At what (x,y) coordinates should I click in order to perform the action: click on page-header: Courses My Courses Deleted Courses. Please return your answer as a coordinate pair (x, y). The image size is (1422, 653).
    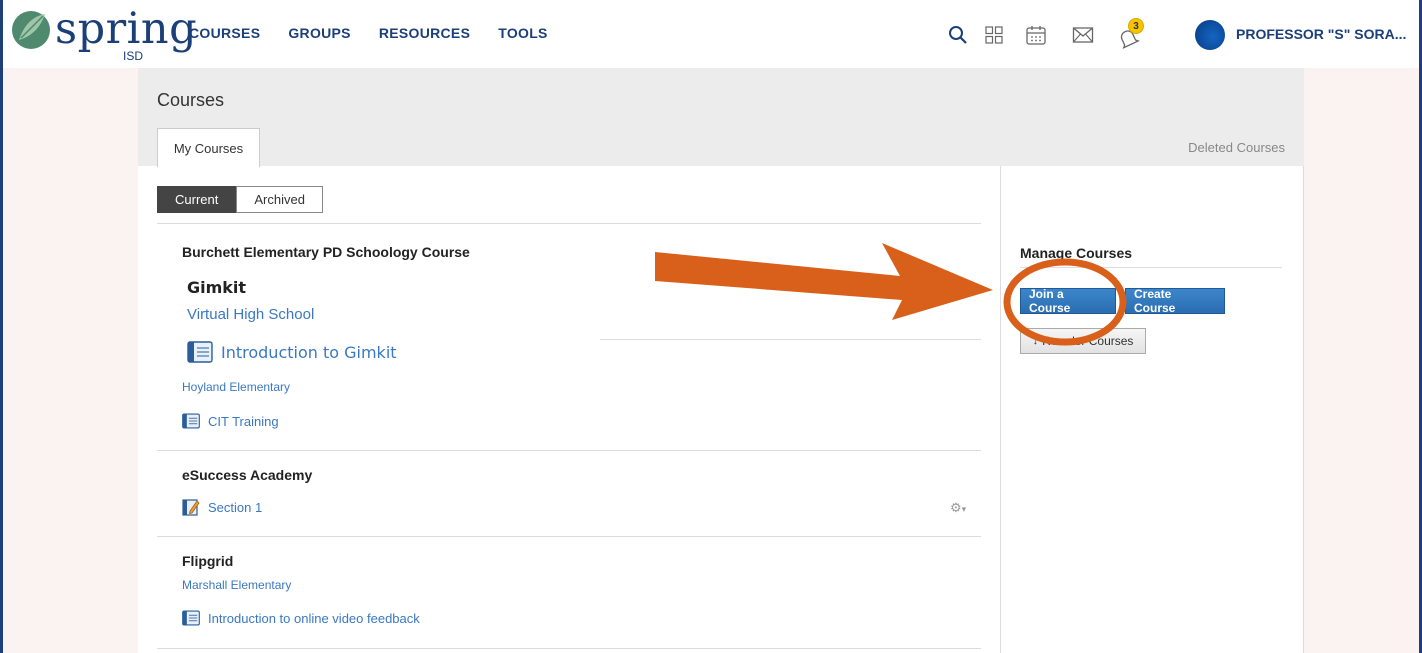
    Looking at the image, I should click on (721, 117).